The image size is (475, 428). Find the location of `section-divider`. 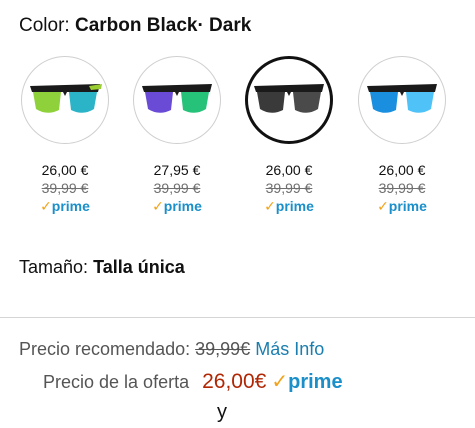

section-divider is located at coordinates (237, 317).